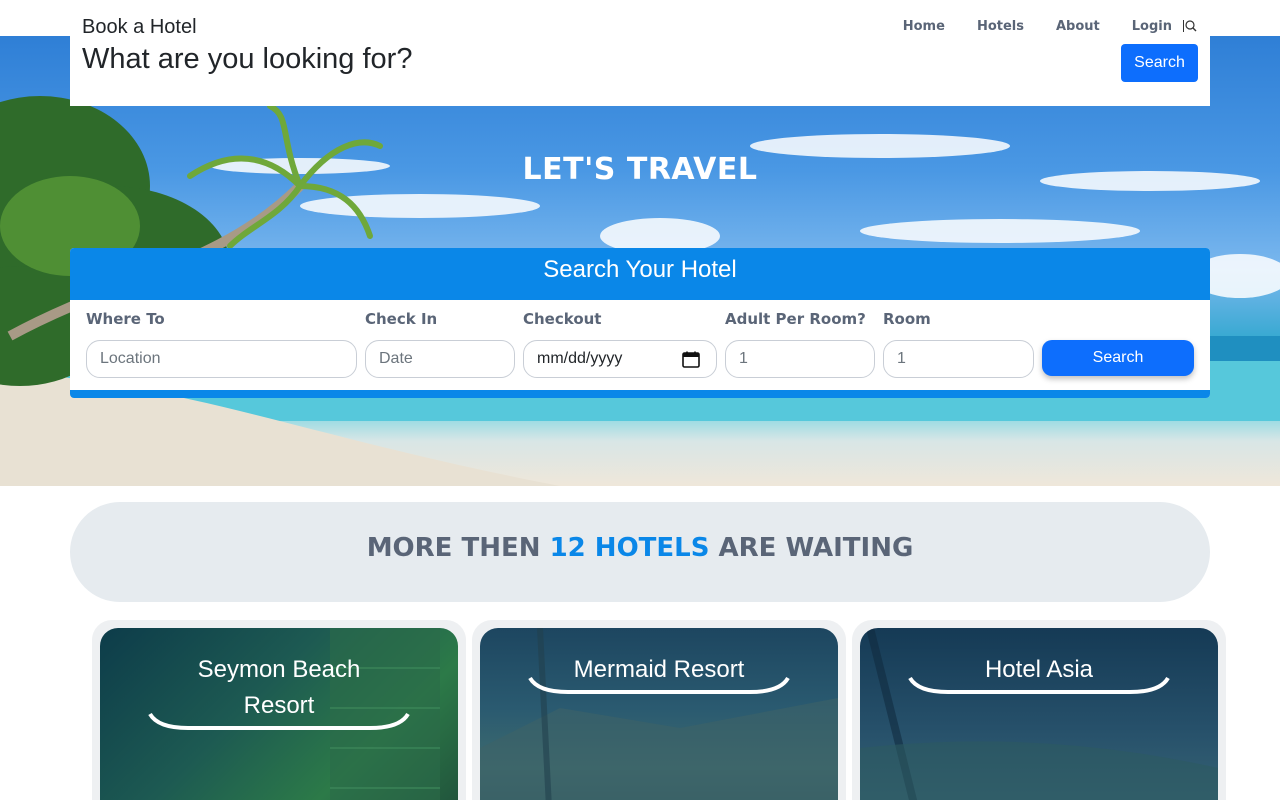  I want to click on room-label: Room, so click(907, 319).